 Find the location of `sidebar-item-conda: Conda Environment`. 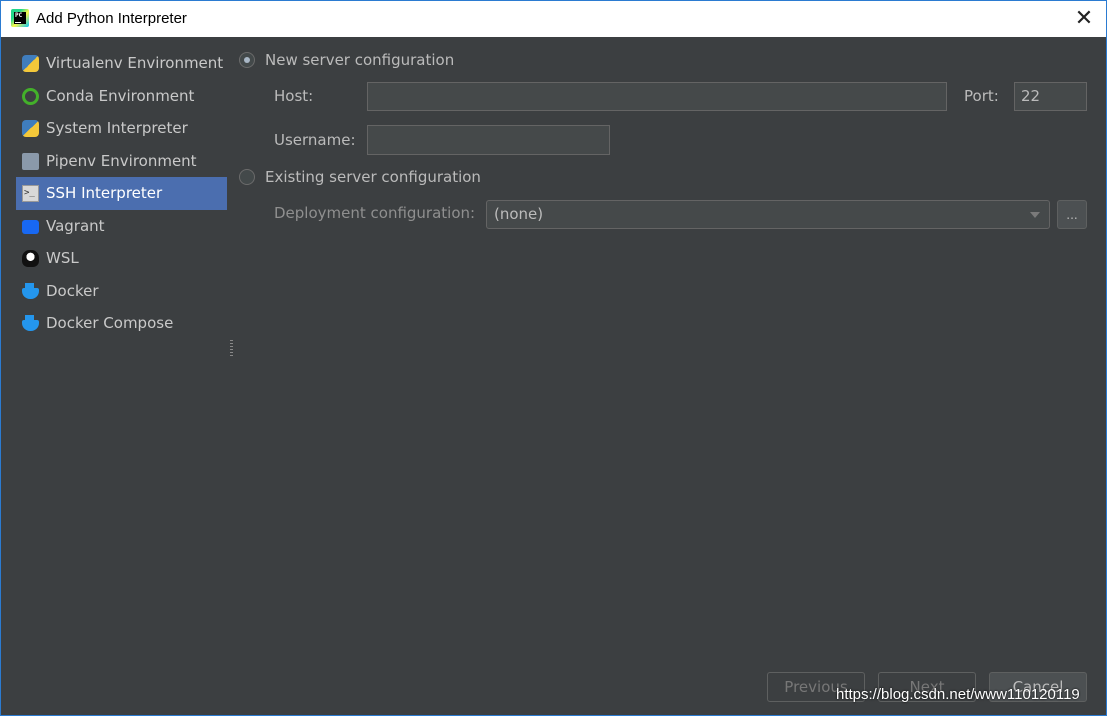

sidebar-item-conda: Conda Environment is located at coordinates (121, 96).